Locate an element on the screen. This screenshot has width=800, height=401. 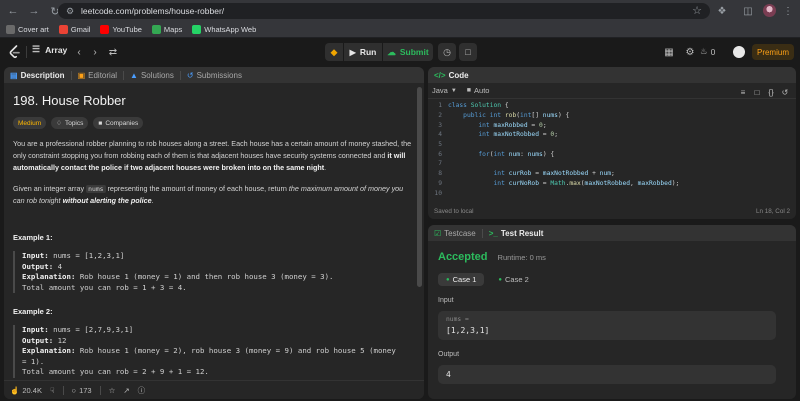
tab-editorial: ▣ Editorial is located at coordinates (97, 75).